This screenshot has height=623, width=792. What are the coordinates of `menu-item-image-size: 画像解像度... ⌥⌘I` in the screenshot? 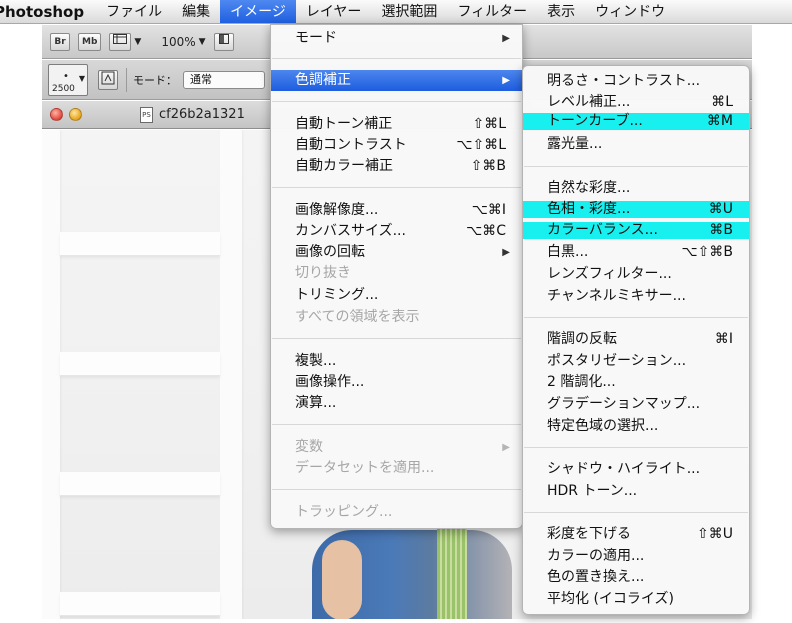 It's located at (396, 210).